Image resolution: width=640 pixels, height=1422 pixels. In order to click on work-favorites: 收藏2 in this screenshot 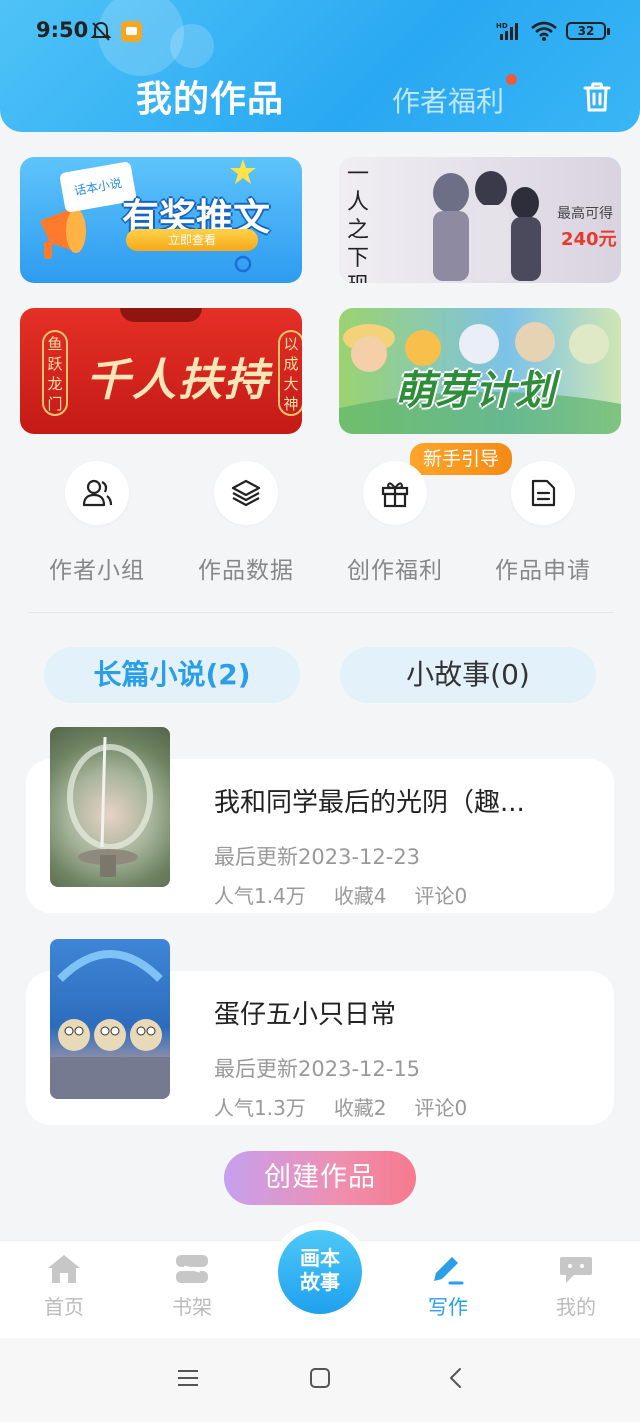, I will do `click(360, 1108)`.